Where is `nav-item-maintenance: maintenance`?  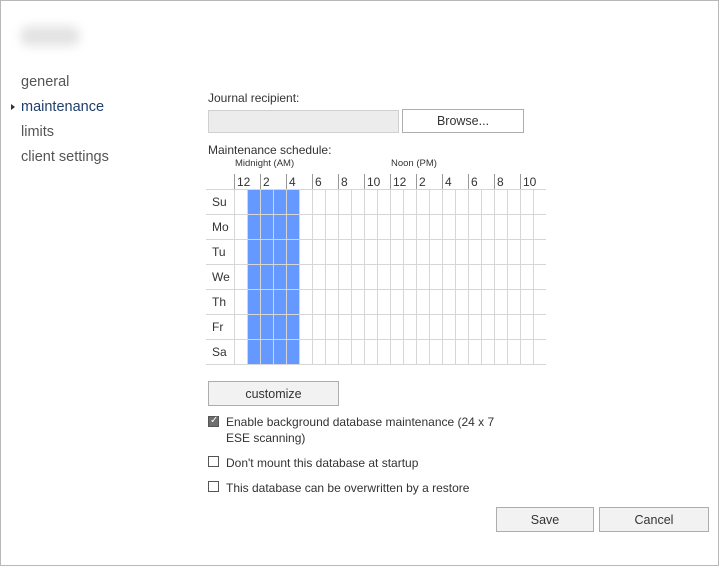
nav-item-maintenance: maintenance is located at coordinates (60, 110).